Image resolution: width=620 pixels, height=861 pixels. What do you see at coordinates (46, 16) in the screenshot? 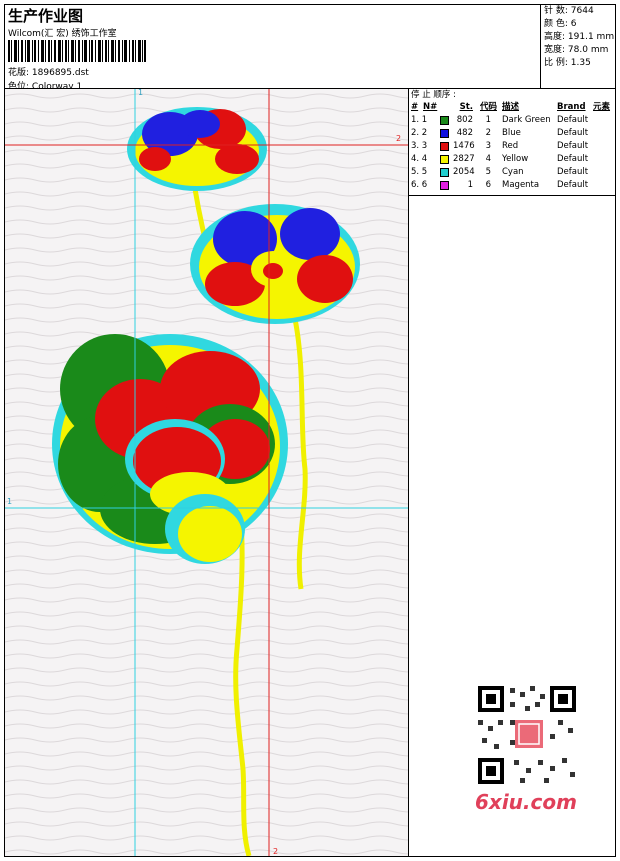
I see `page-title: 生产作业图` at bounding box center [46, 16].